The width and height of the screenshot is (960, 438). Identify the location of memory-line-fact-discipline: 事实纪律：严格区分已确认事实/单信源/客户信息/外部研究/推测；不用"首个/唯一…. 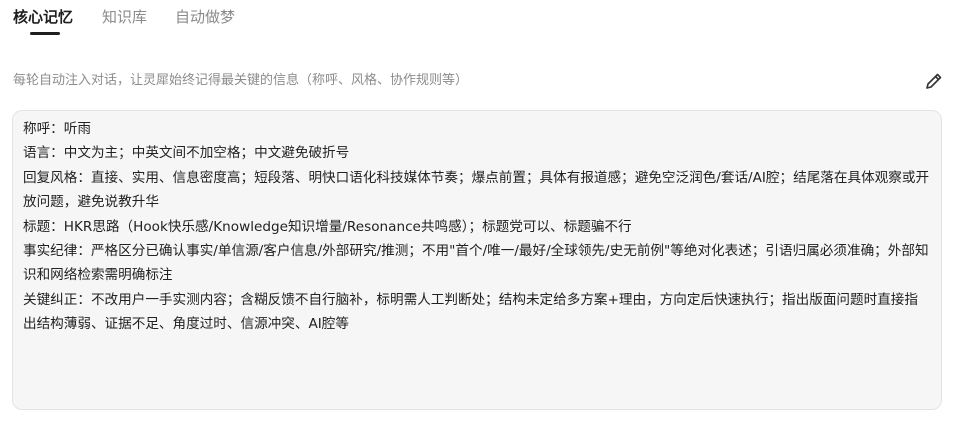
(476, 263).